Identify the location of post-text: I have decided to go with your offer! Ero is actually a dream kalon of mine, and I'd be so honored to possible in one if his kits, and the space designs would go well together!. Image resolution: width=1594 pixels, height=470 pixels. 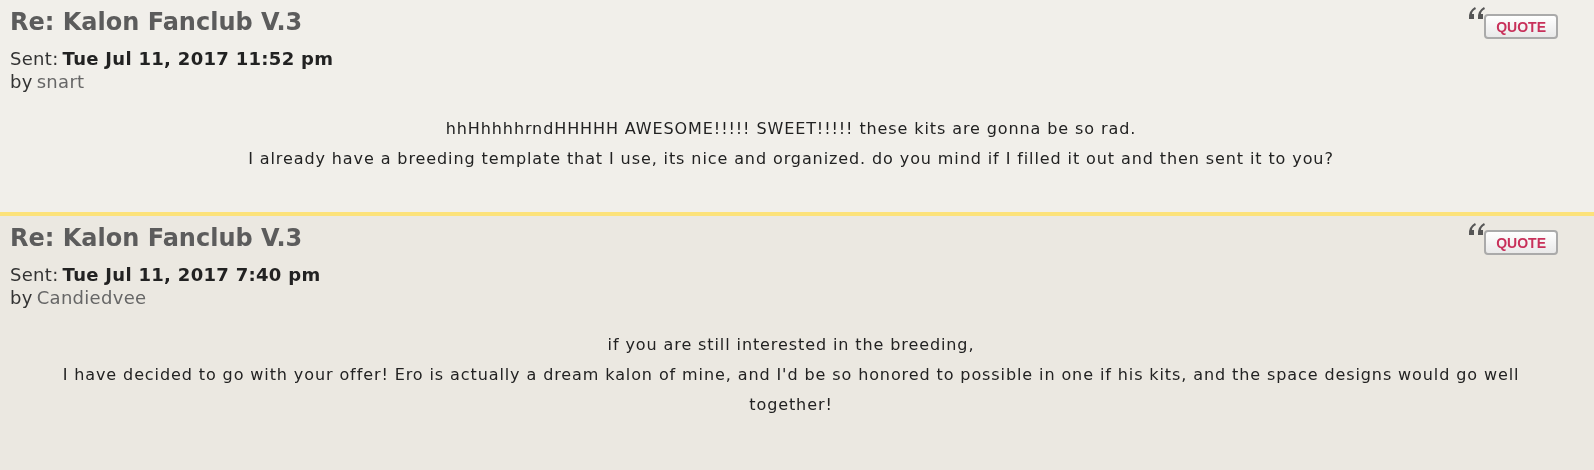
(791, 389).